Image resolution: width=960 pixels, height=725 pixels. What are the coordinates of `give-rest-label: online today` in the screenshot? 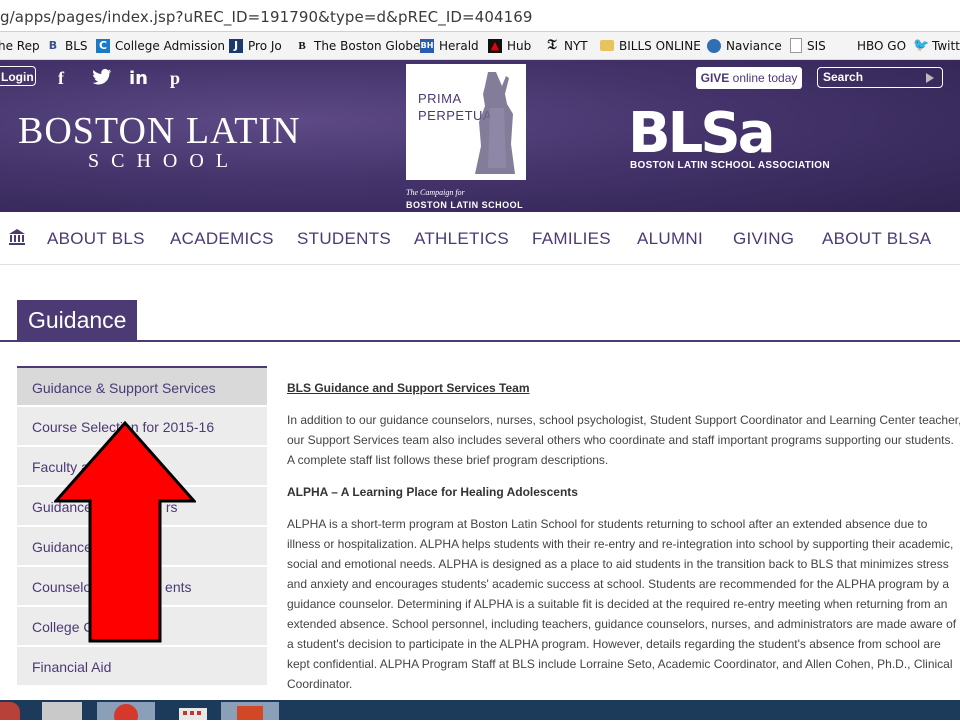 It's located at (763, 78).